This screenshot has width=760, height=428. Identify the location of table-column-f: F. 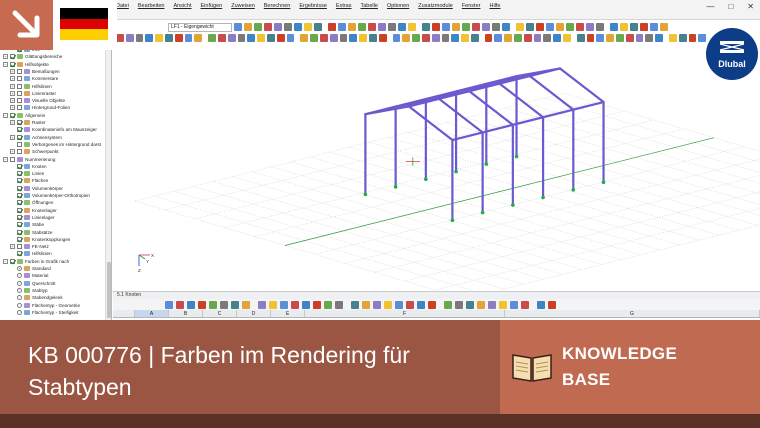
(405, 313).